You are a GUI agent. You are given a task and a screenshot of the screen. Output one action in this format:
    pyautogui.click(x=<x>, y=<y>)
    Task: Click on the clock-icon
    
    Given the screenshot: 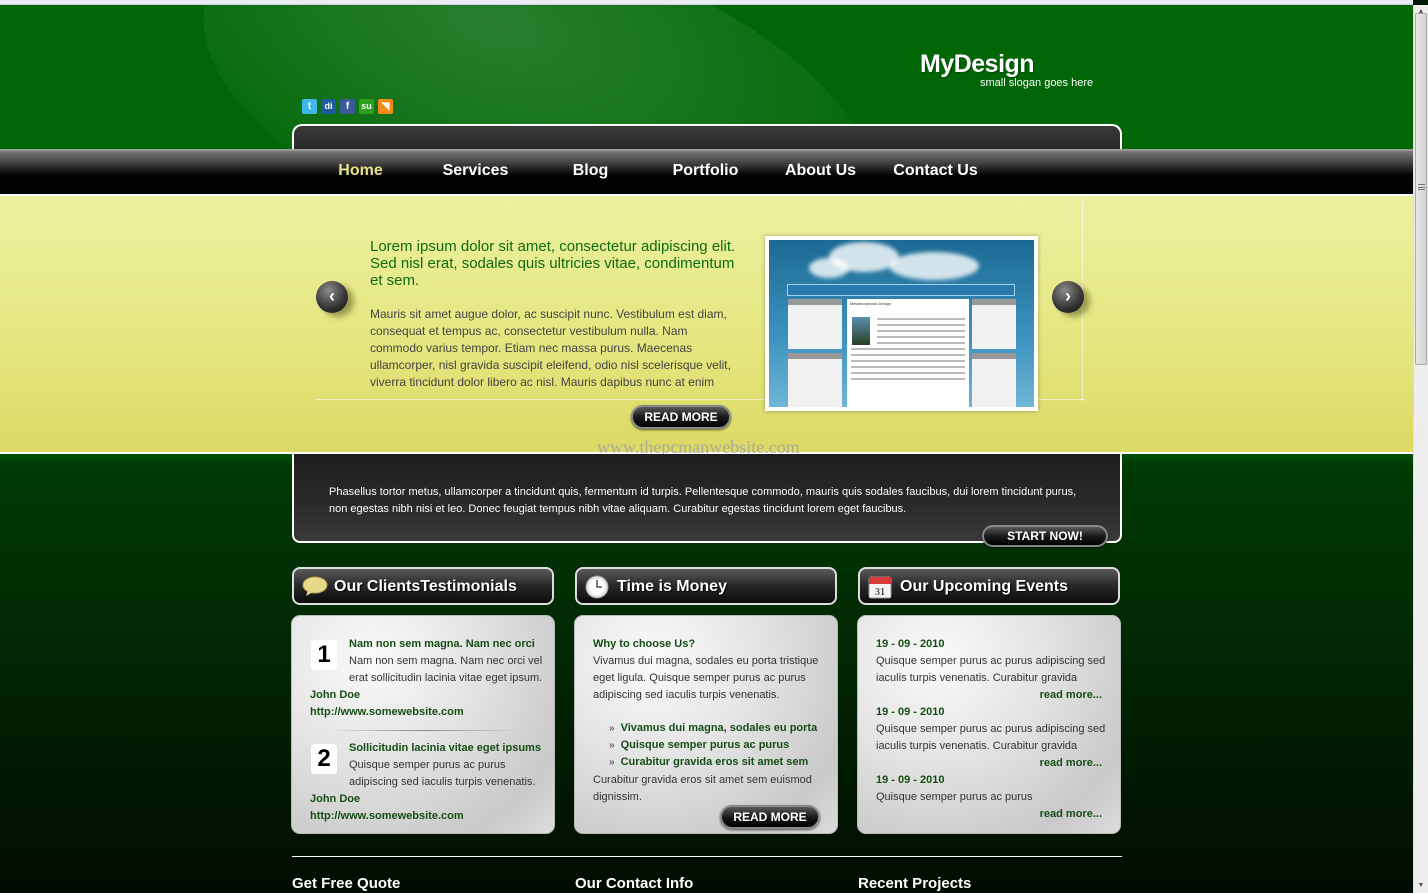 What is the action you would take?
    pyautogui.click(x=597, y=587)
    